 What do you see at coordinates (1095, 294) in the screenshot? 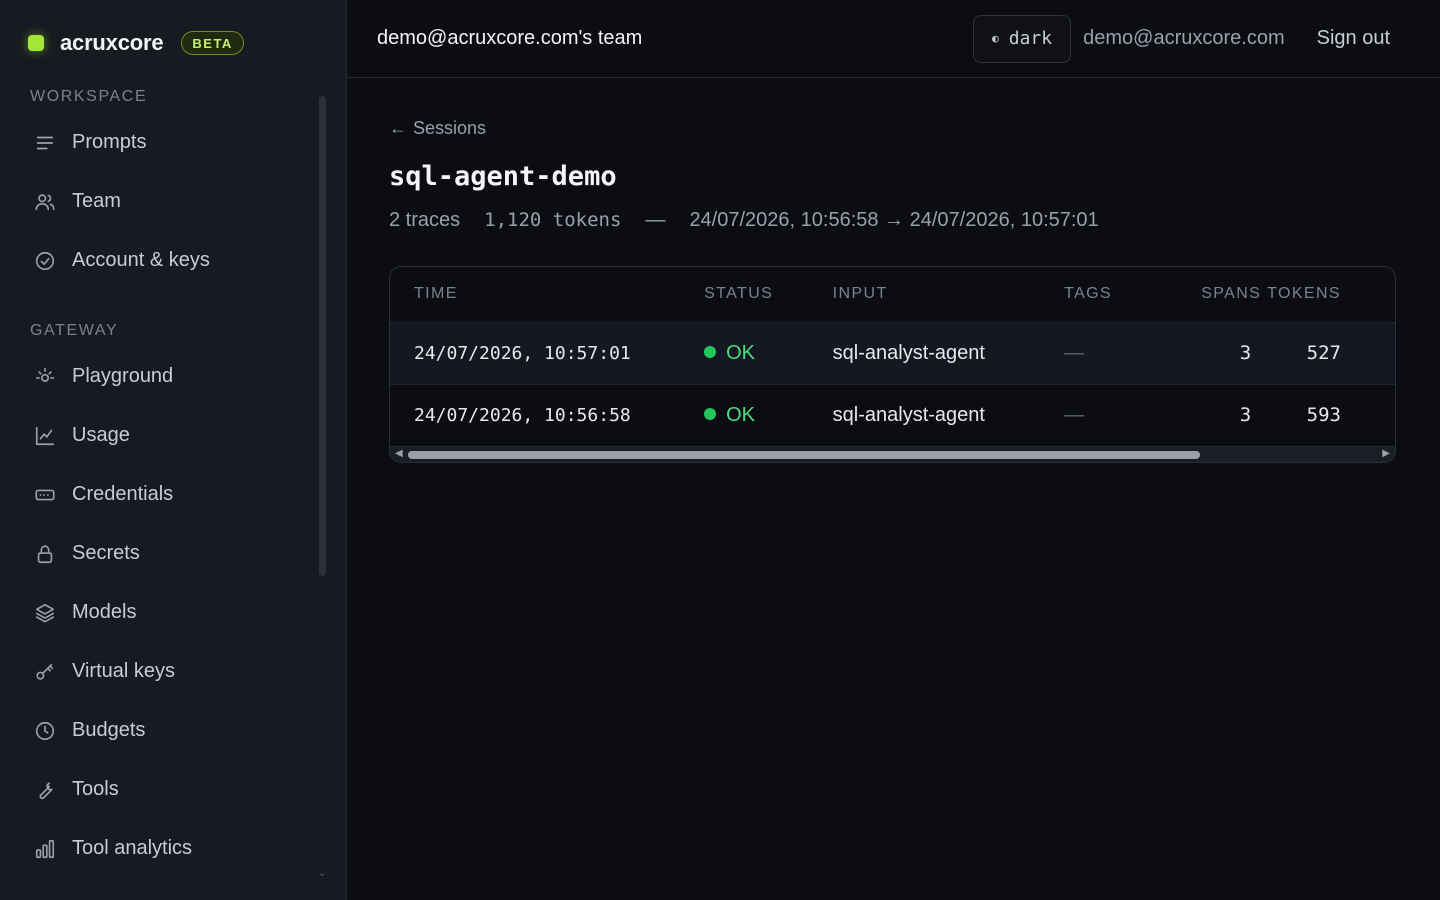
I see `column-header-tags: TAGS` at bounding box center [1095, 294].